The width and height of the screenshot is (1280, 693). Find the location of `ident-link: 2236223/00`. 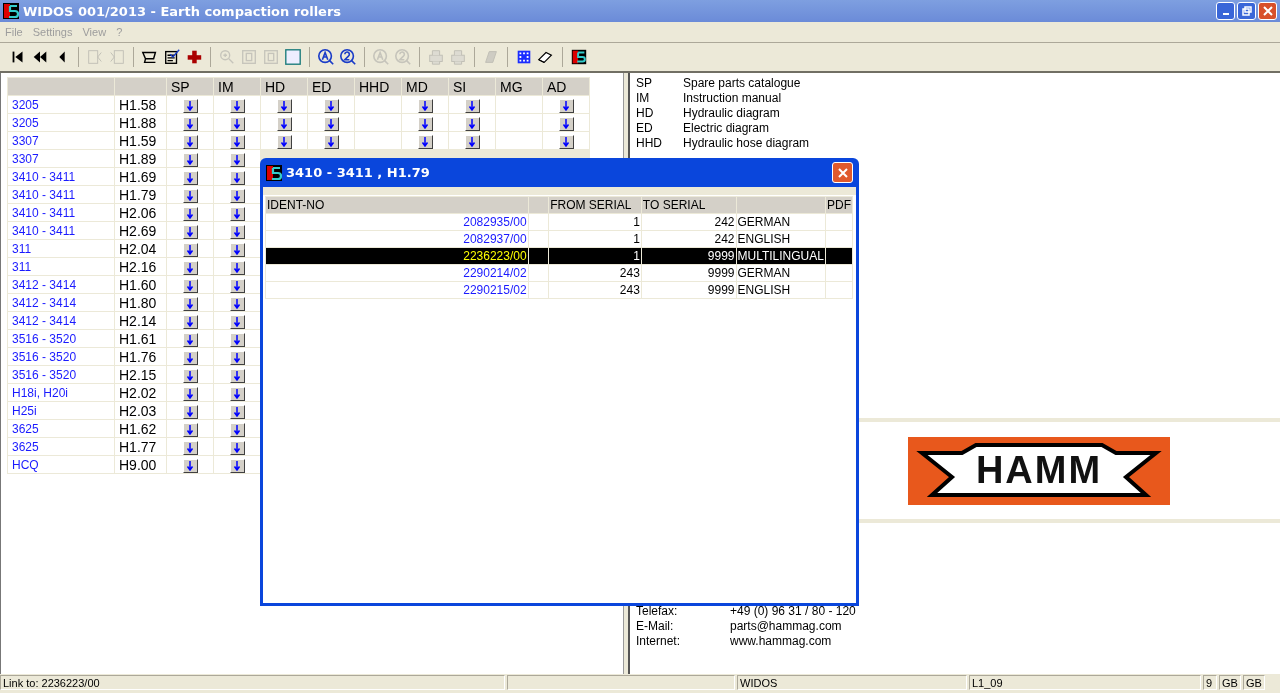

ident-link: 2236223/00 is located at coordinates (397, 256).